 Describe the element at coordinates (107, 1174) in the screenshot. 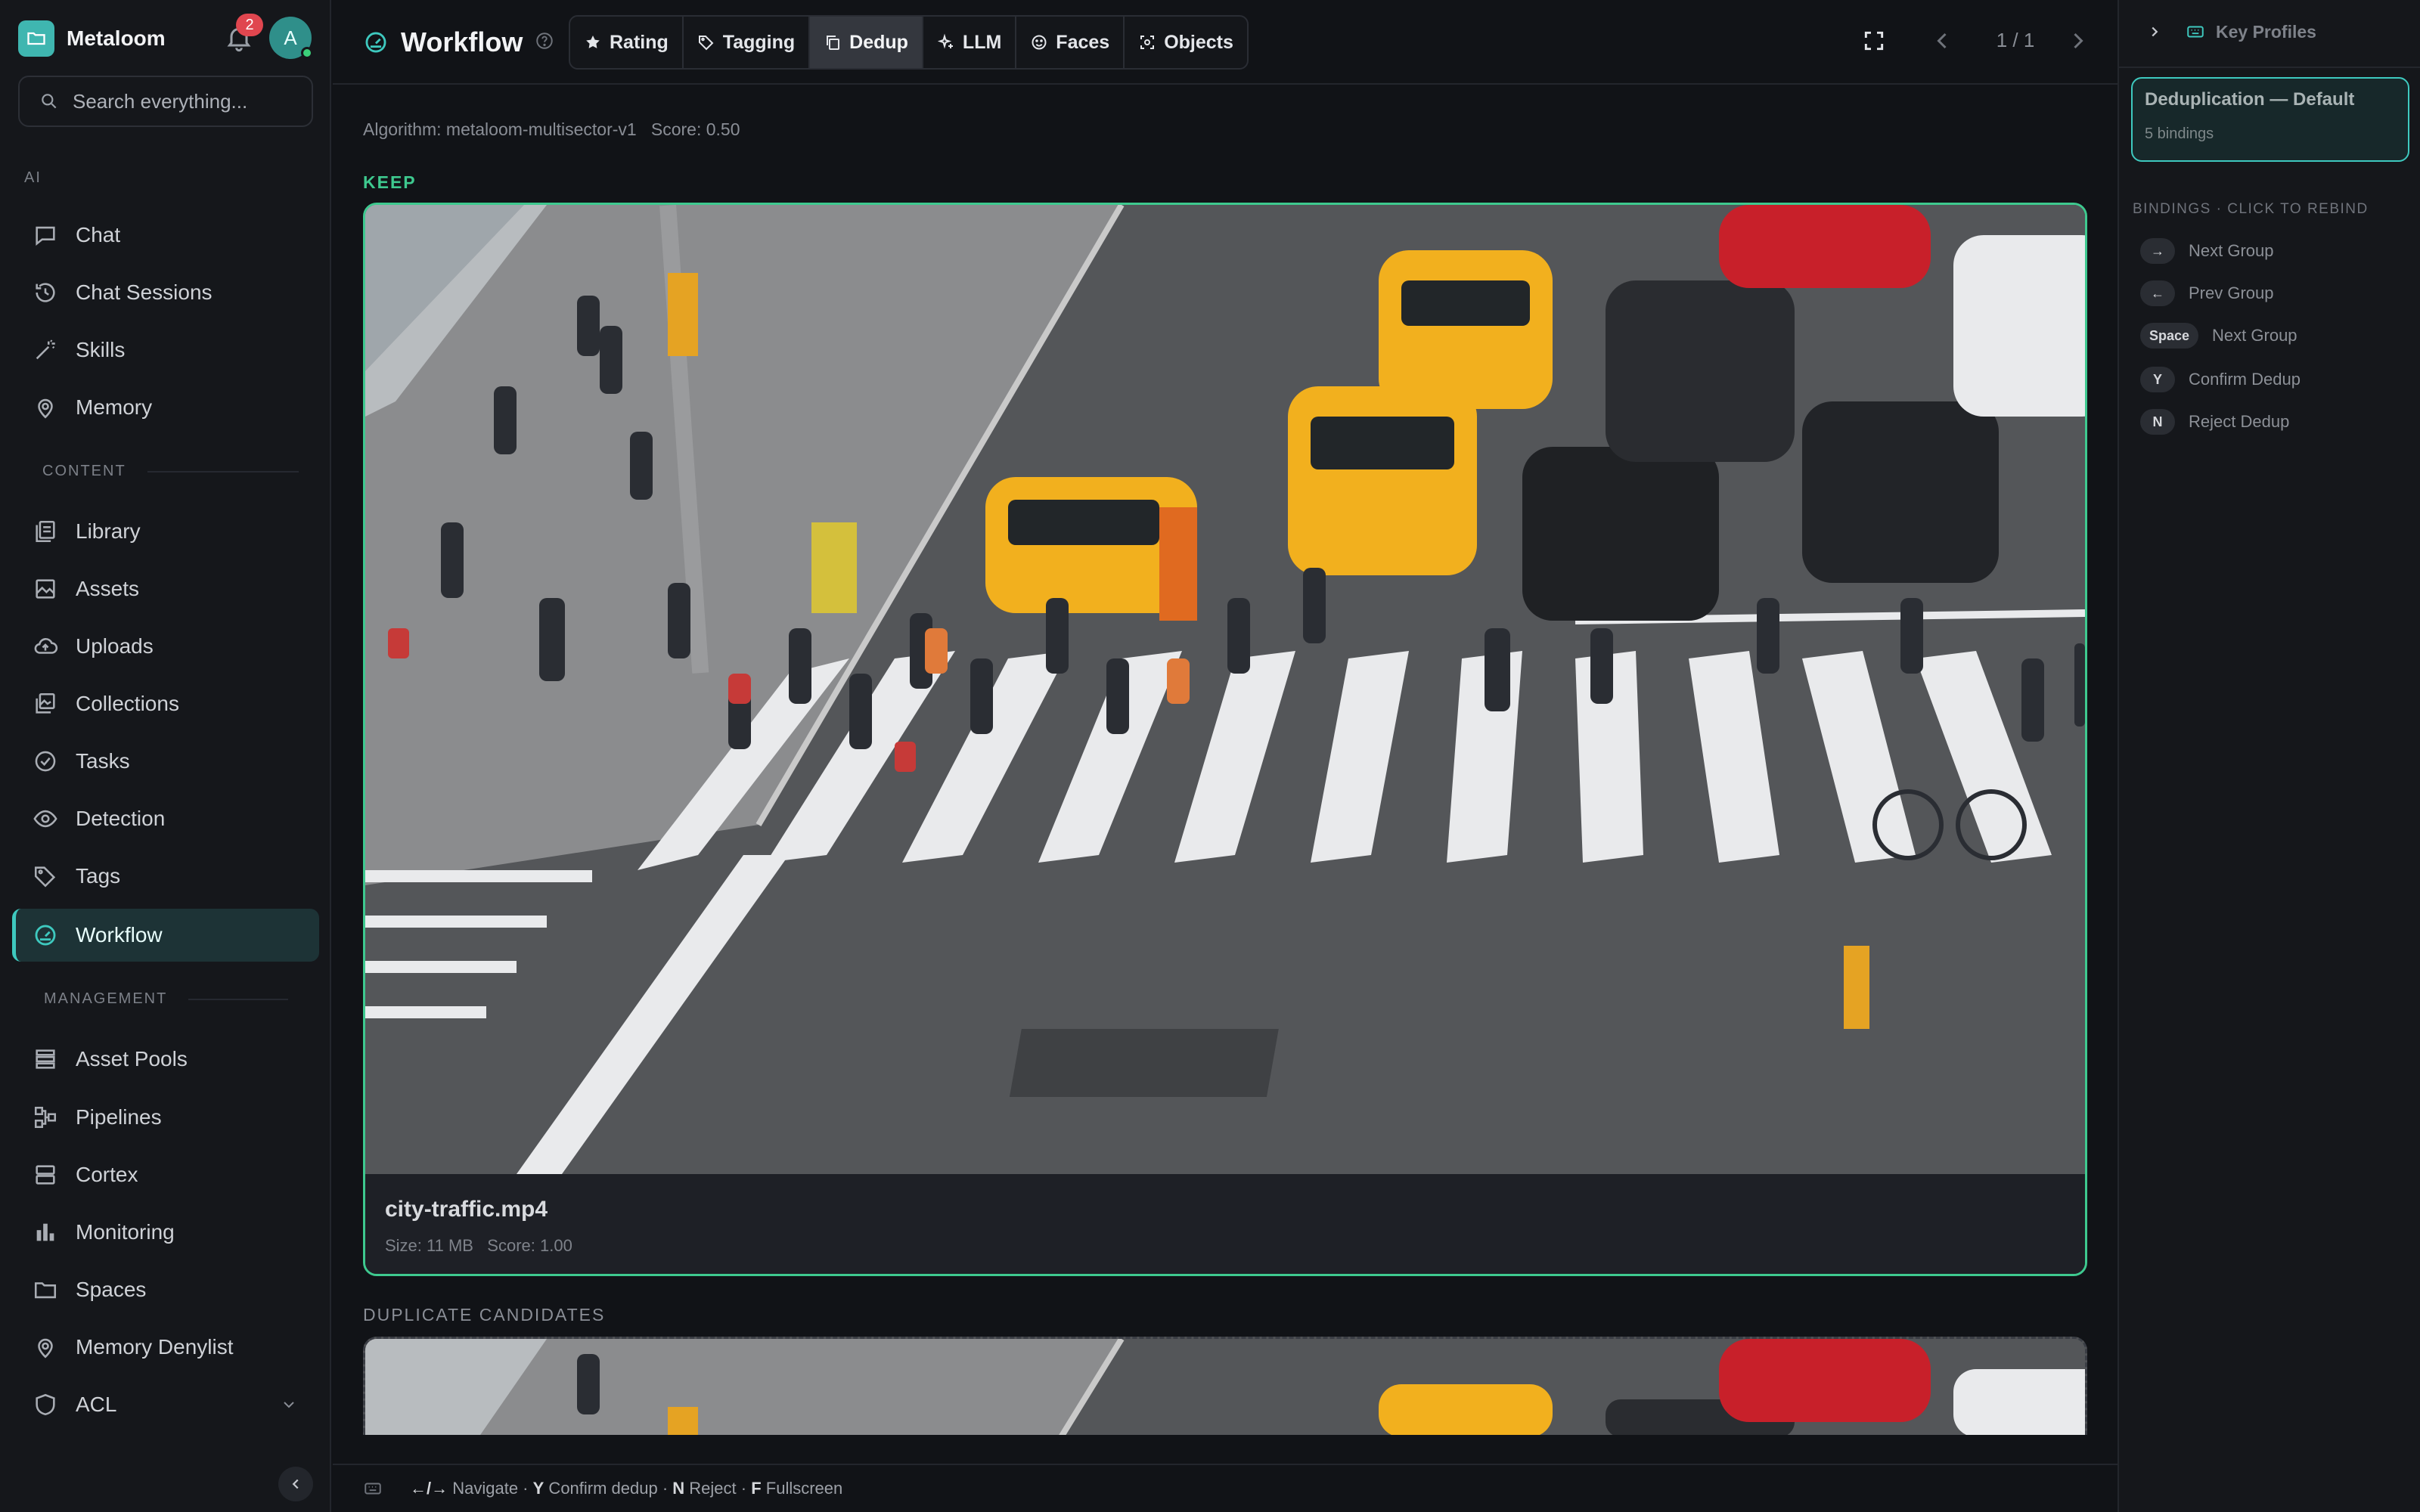

I see `sidebar-item-label: Cortex` at that location.